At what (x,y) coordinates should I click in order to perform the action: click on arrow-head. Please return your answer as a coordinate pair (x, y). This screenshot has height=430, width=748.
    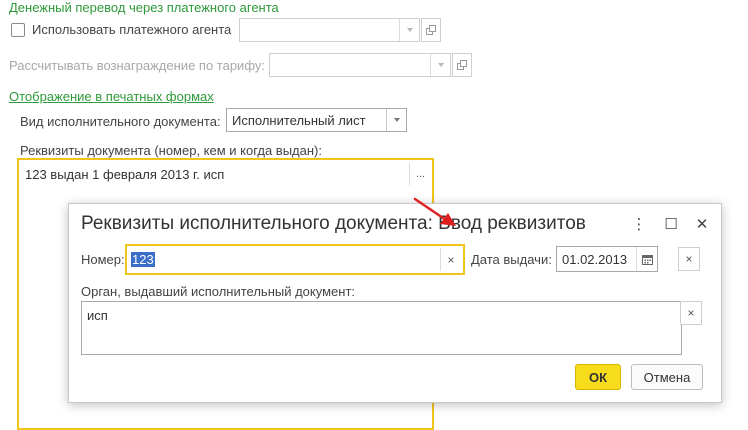
    Looking at the image, I should click on (448, 219).